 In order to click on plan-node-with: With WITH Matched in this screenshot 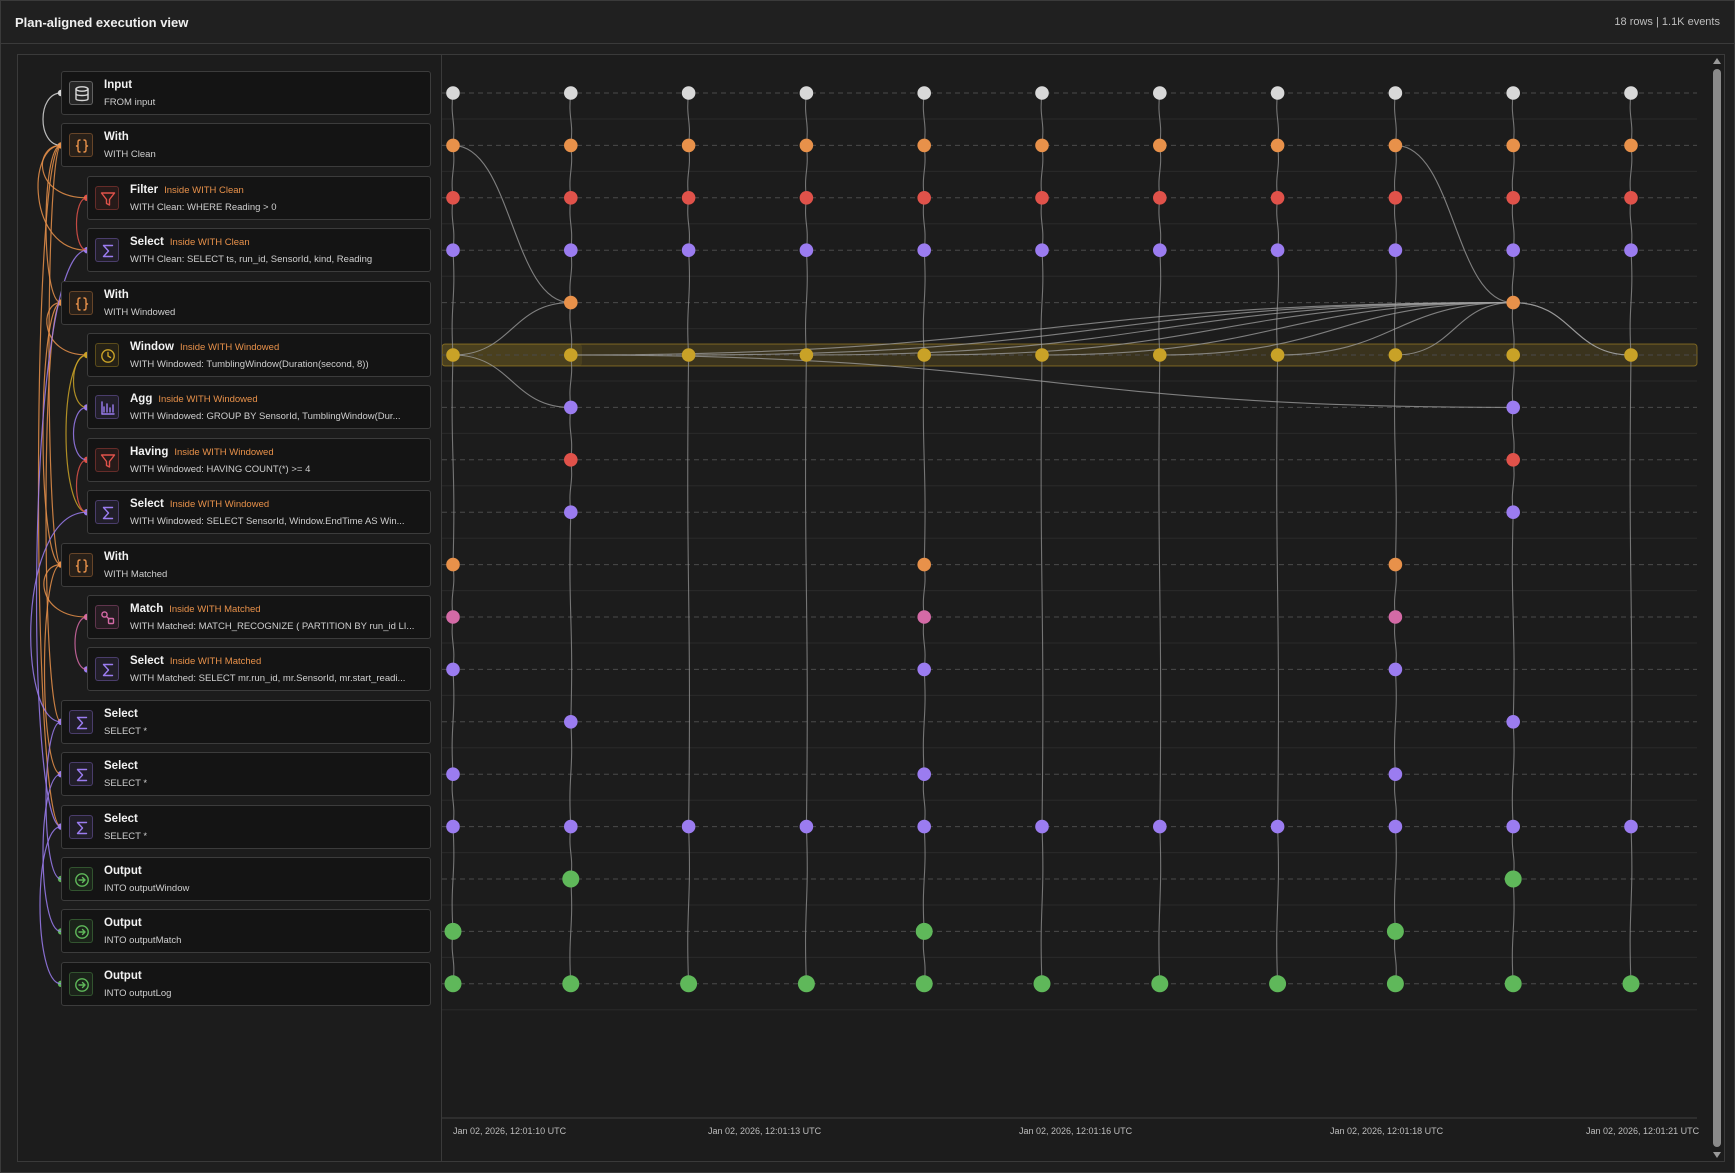, I will do `click(246, 564)`.